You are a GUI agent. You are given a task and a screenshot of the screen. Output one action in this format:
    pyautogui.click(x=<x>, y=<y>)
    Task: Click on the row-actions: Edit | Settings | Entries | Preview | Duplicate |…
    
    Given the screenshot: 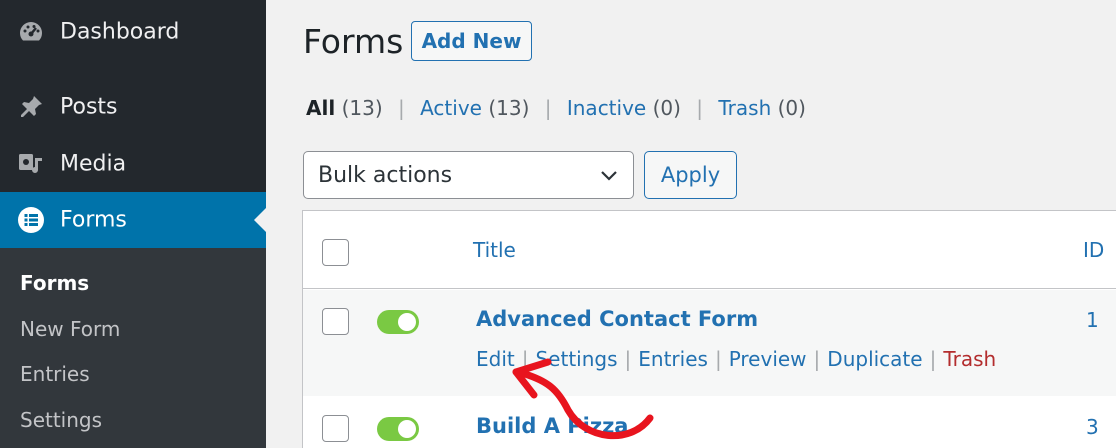 What is the action you would take?
    pyautogui.click(x=736, y=359)
    